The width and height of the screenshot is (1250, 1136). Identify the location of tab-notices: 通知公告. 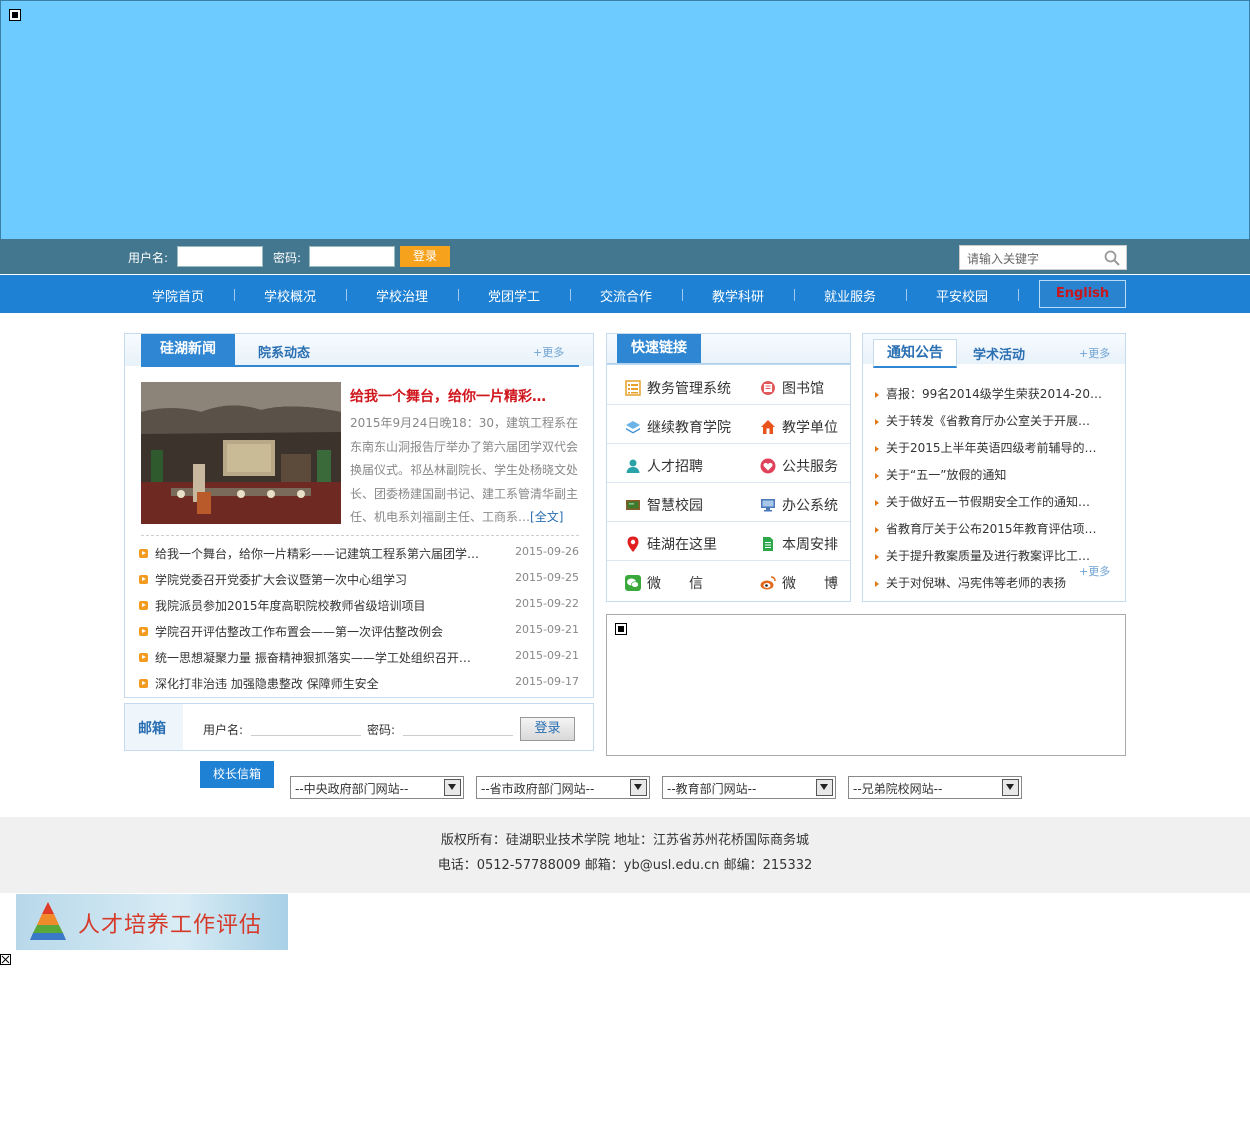
(915, 353).